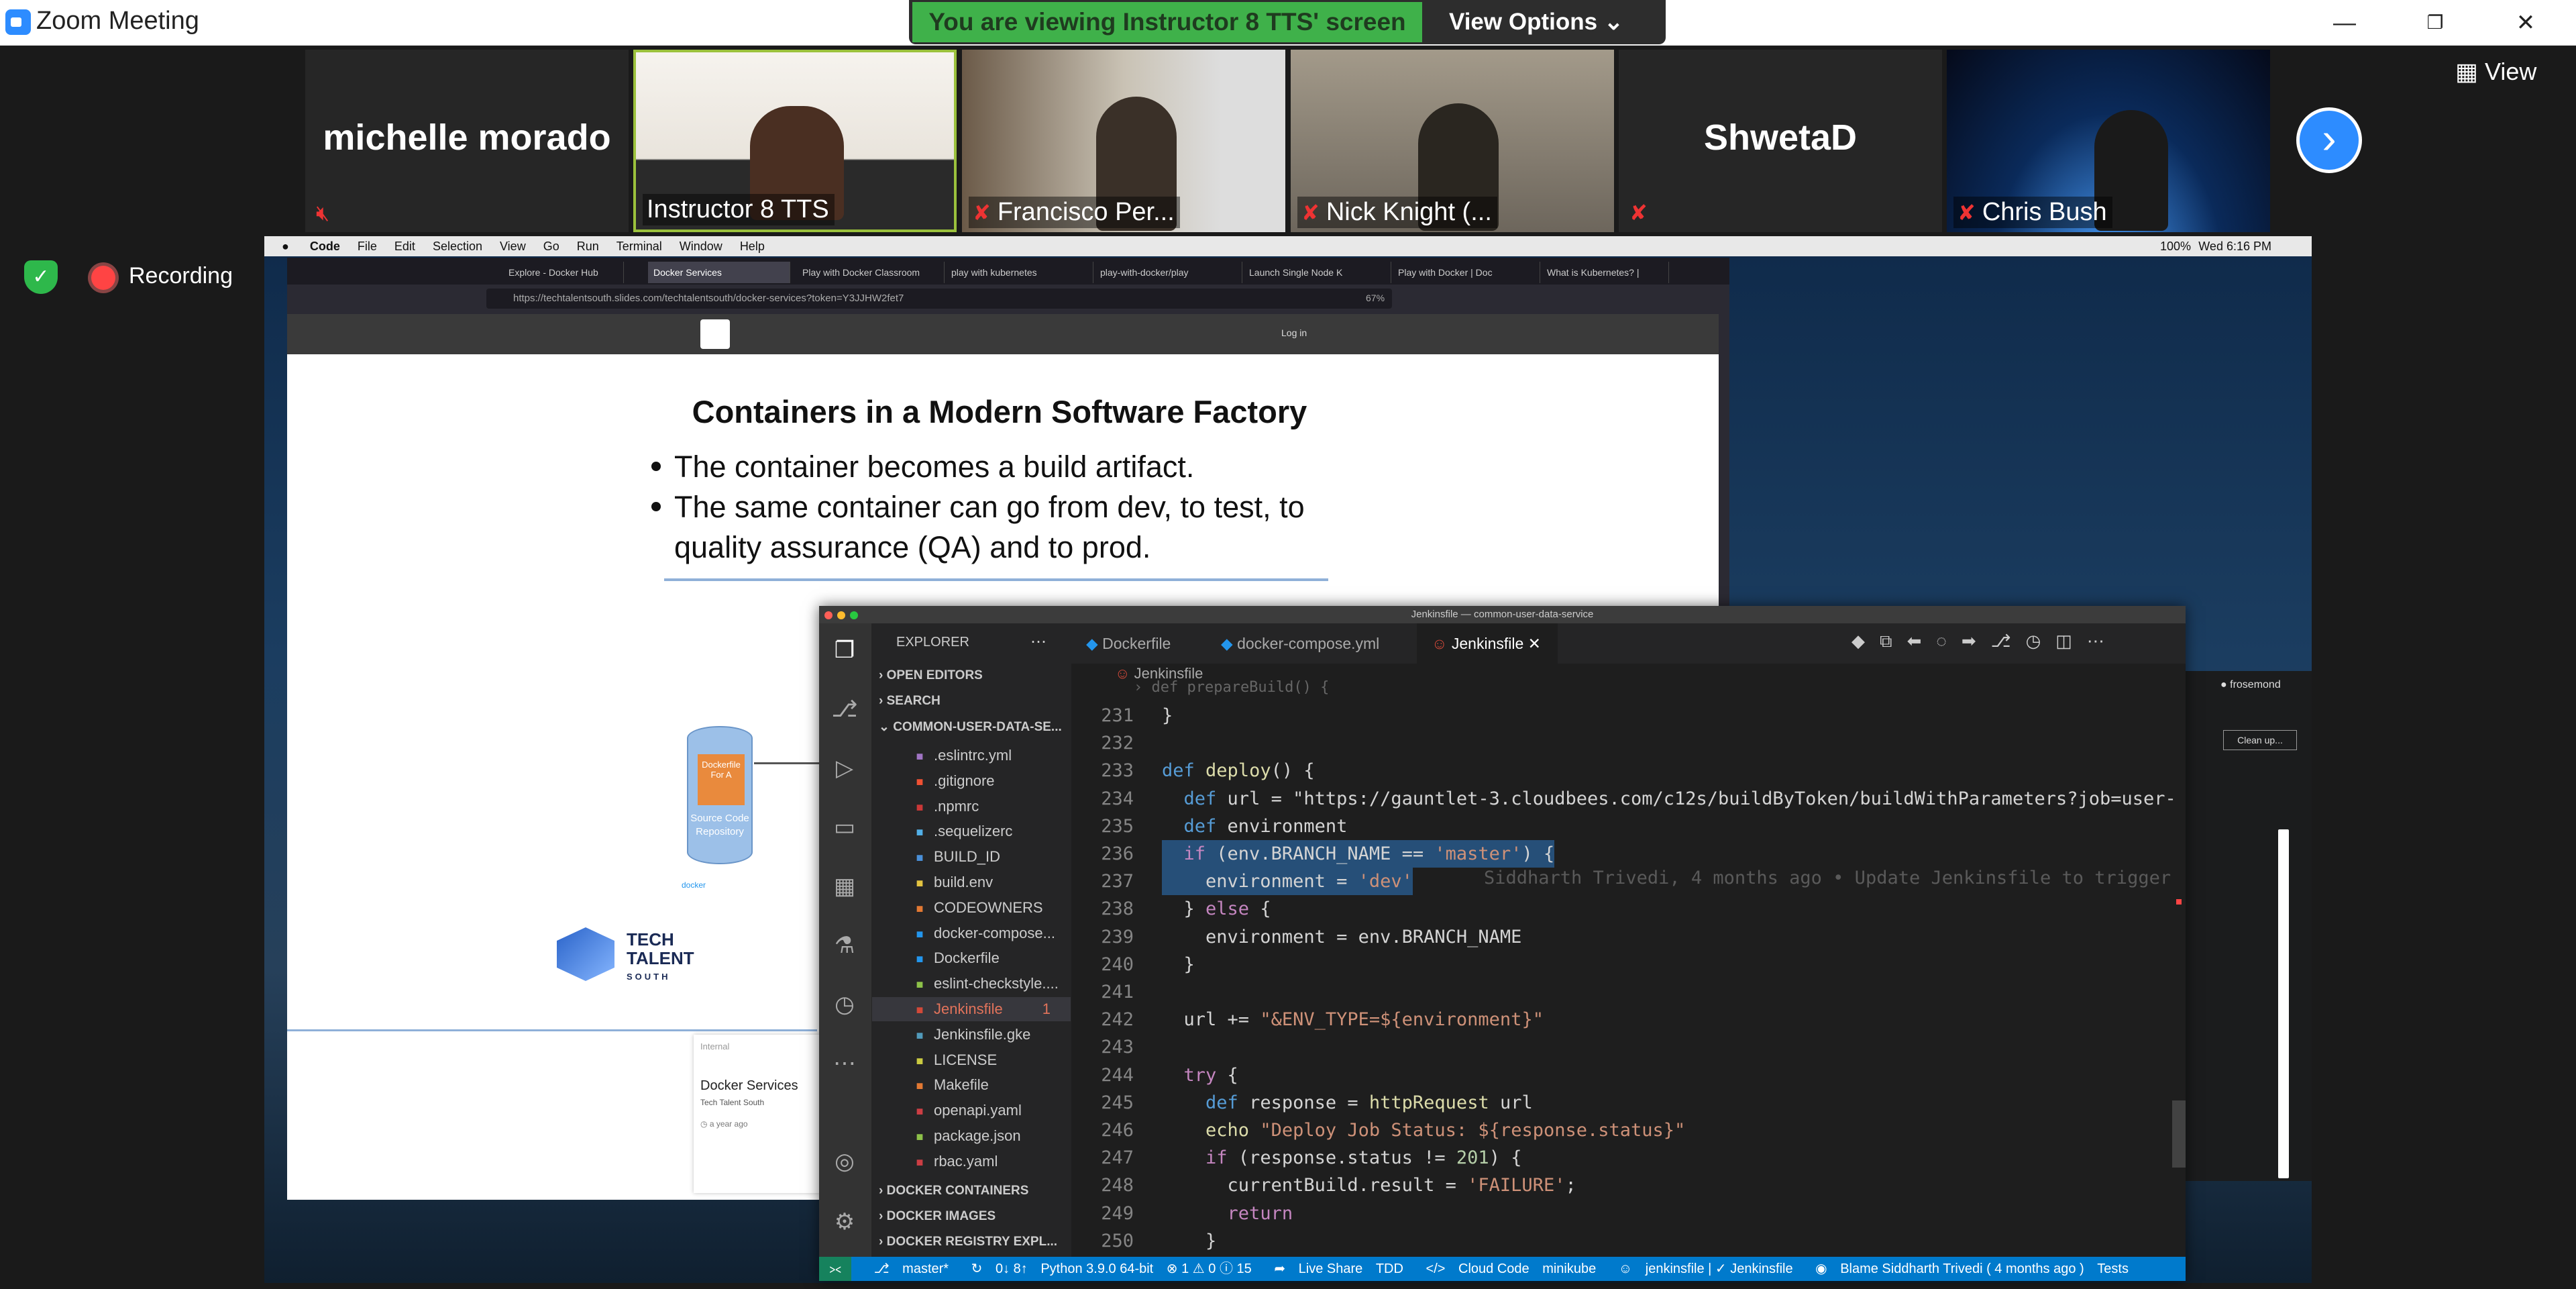  Describe the element at coordinates (971, 1035) in the screenshot. I see `file-item: ■ Jenkinsfile.gke` at that location.